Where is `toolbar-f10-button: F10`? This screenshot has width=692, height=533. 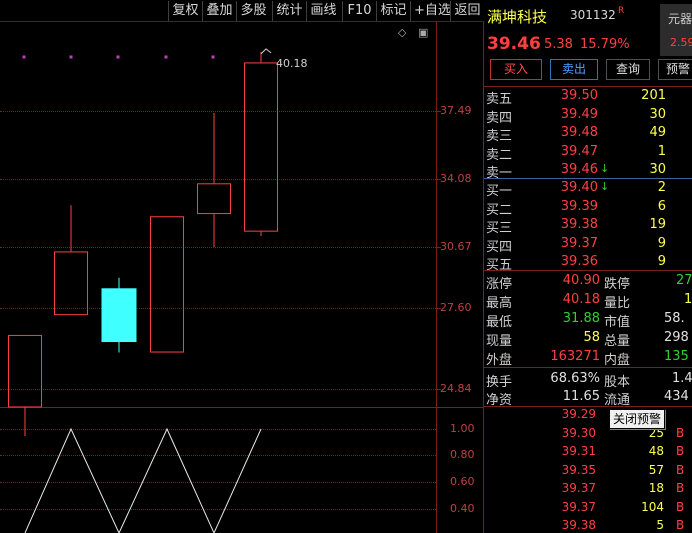
toolbar-f10-button: F10 is located at coordinates (359, 11).